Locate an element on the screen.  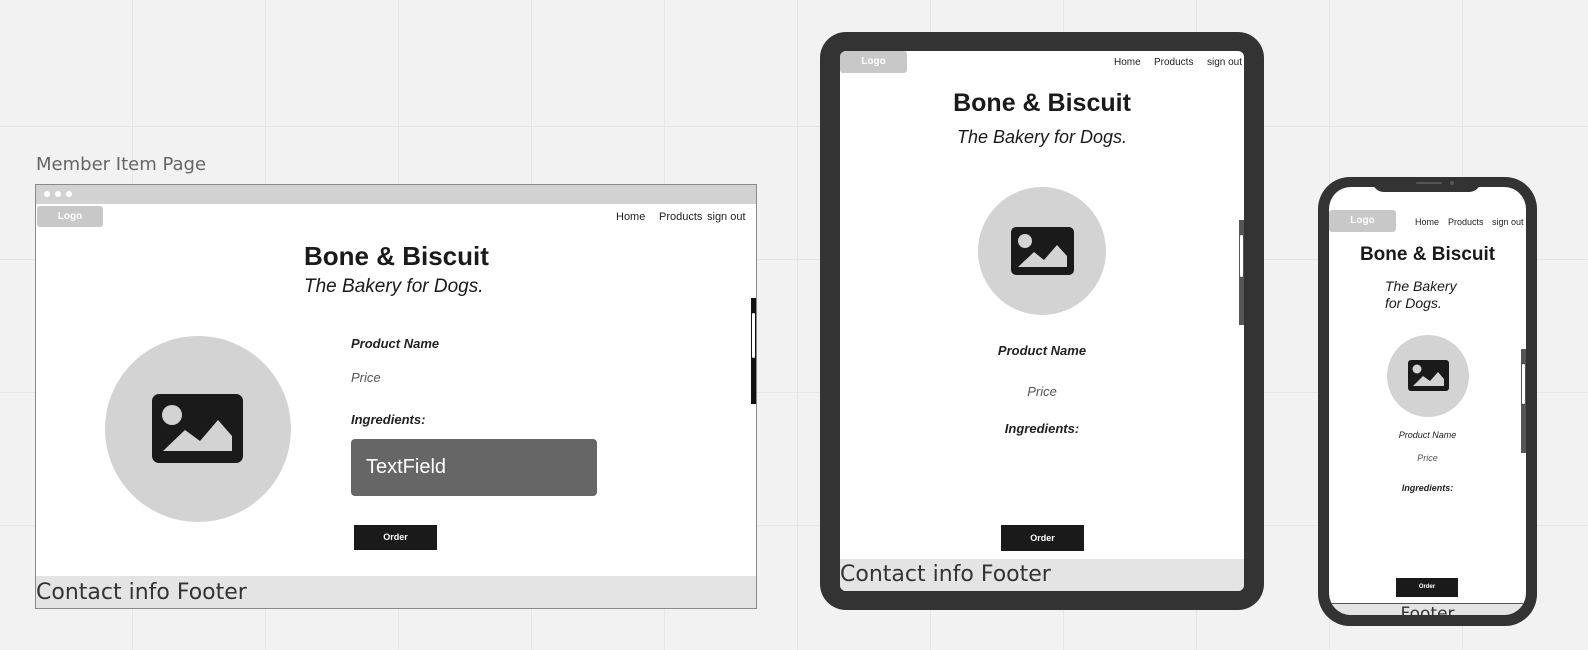
browser-title-bar is located at coordinates (396, 194).